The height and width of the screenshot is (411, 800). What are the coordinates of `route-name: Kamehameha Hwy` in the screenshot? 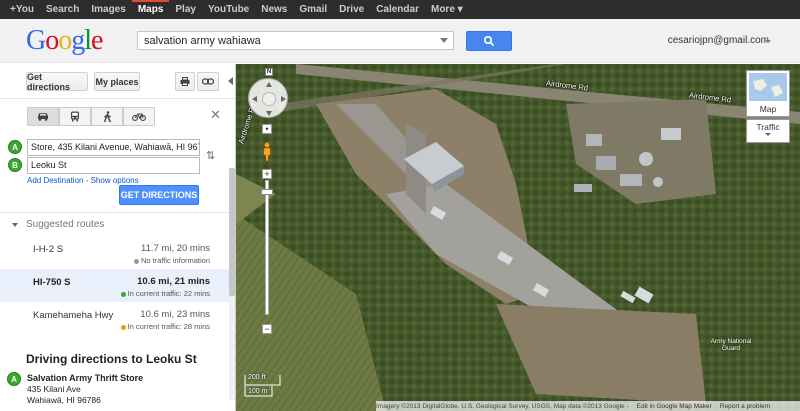 It's located at (73, 315).